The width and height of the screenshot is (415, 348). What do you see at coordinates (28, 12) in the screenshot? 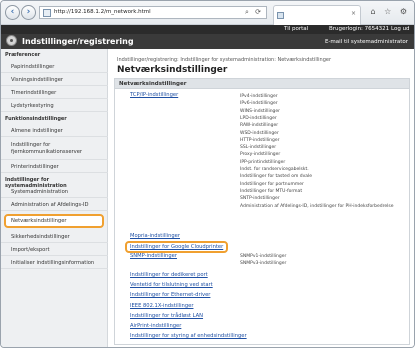
I see `forward-button: ›` at bounding box center [28, 12].